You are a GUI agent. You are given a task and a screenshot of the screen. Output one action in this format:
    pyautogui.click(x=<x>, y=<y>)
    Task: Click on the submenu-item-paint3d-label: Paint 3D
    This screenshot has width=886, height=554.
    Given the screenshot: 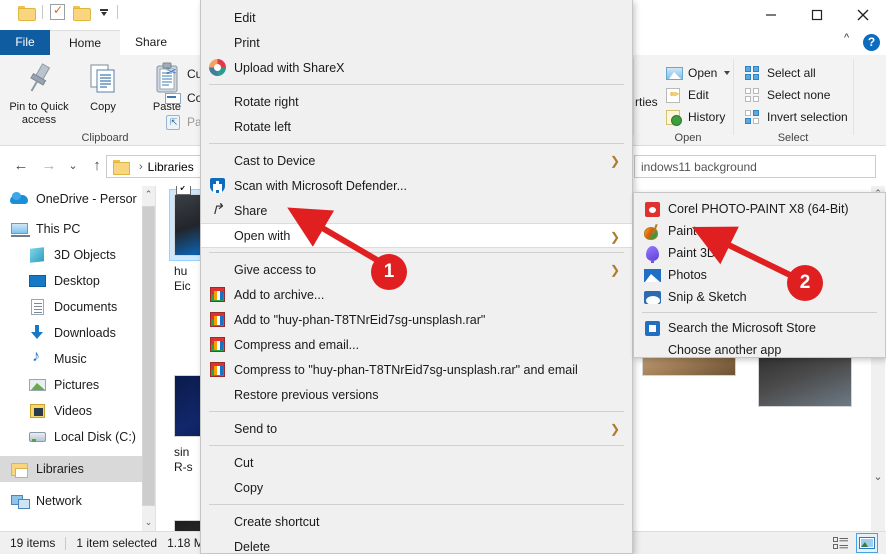 What is the action you would take?
    pyautogui.click(x=692, y=253)
    